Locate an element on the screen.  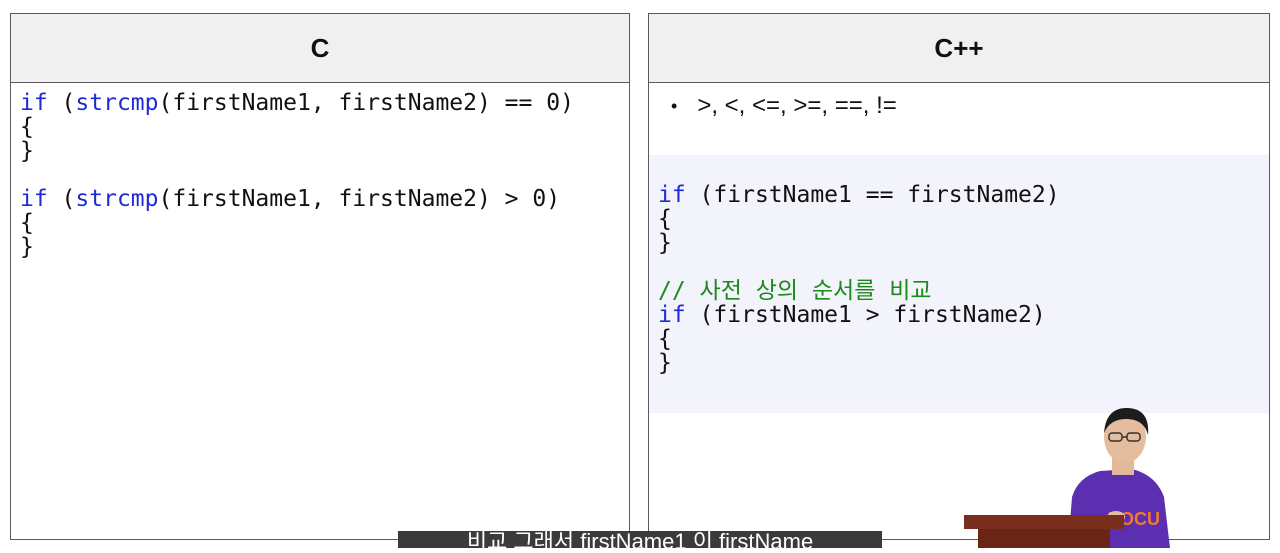
operators-list: >, <, <=, >=, ==, != is located at coordinates (797, 105).